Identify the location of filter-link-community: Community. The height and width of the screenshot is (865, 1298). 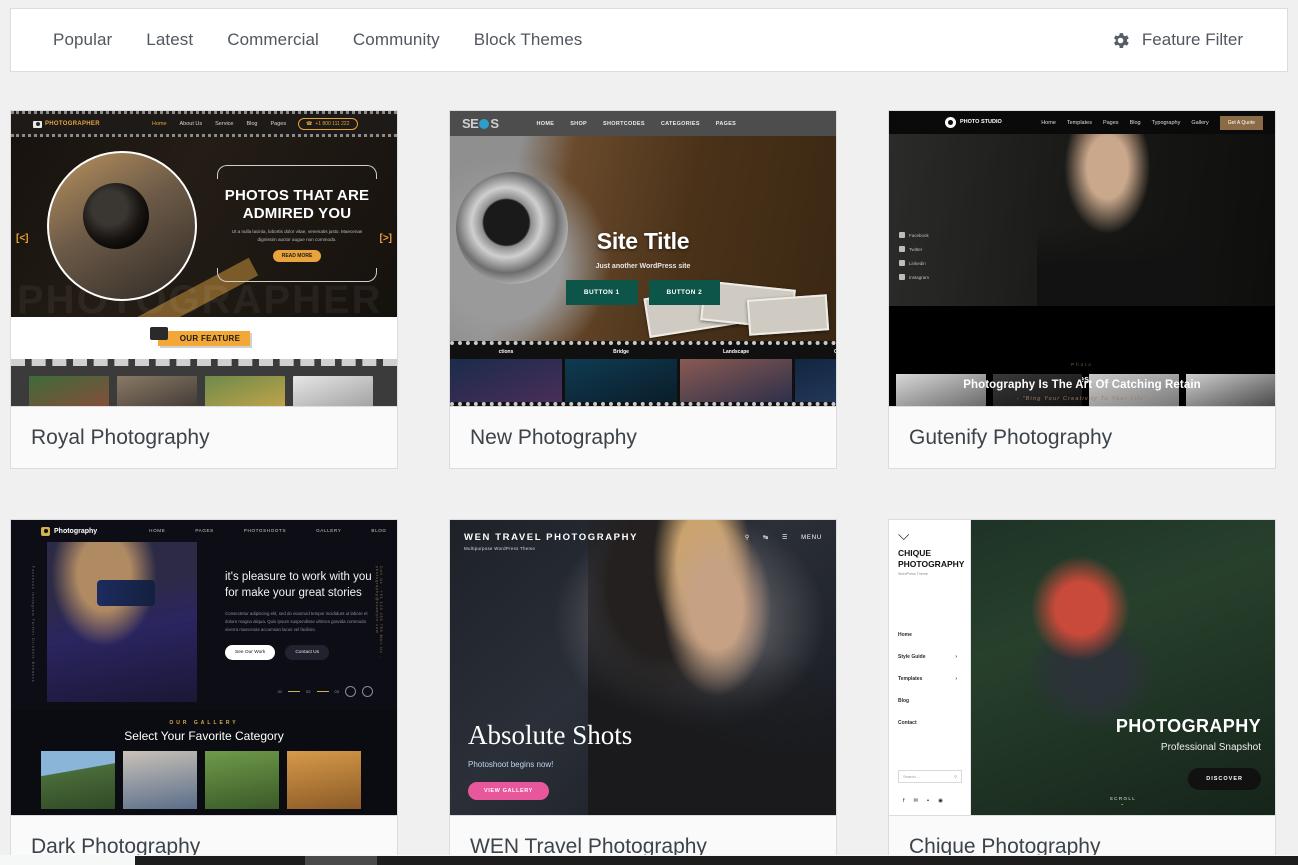
(396, 40).